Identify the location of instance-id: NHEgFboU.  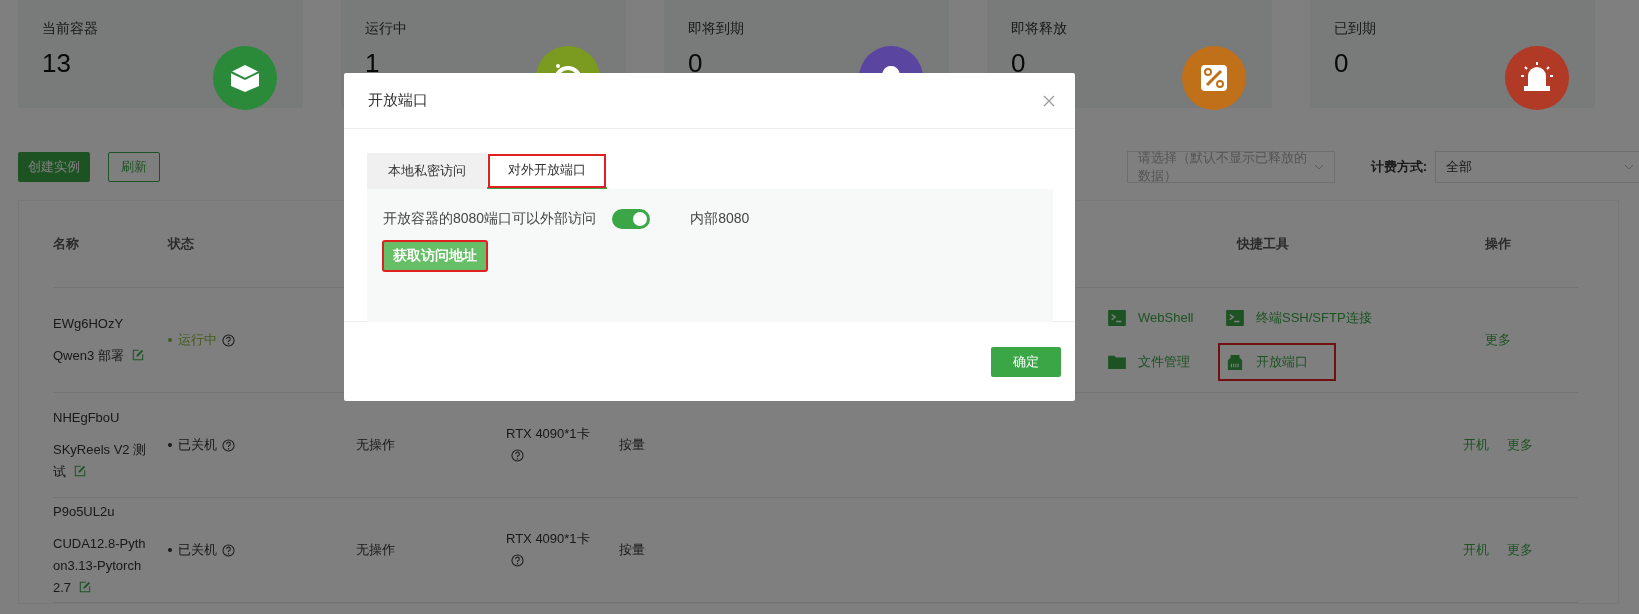
(87, 418).